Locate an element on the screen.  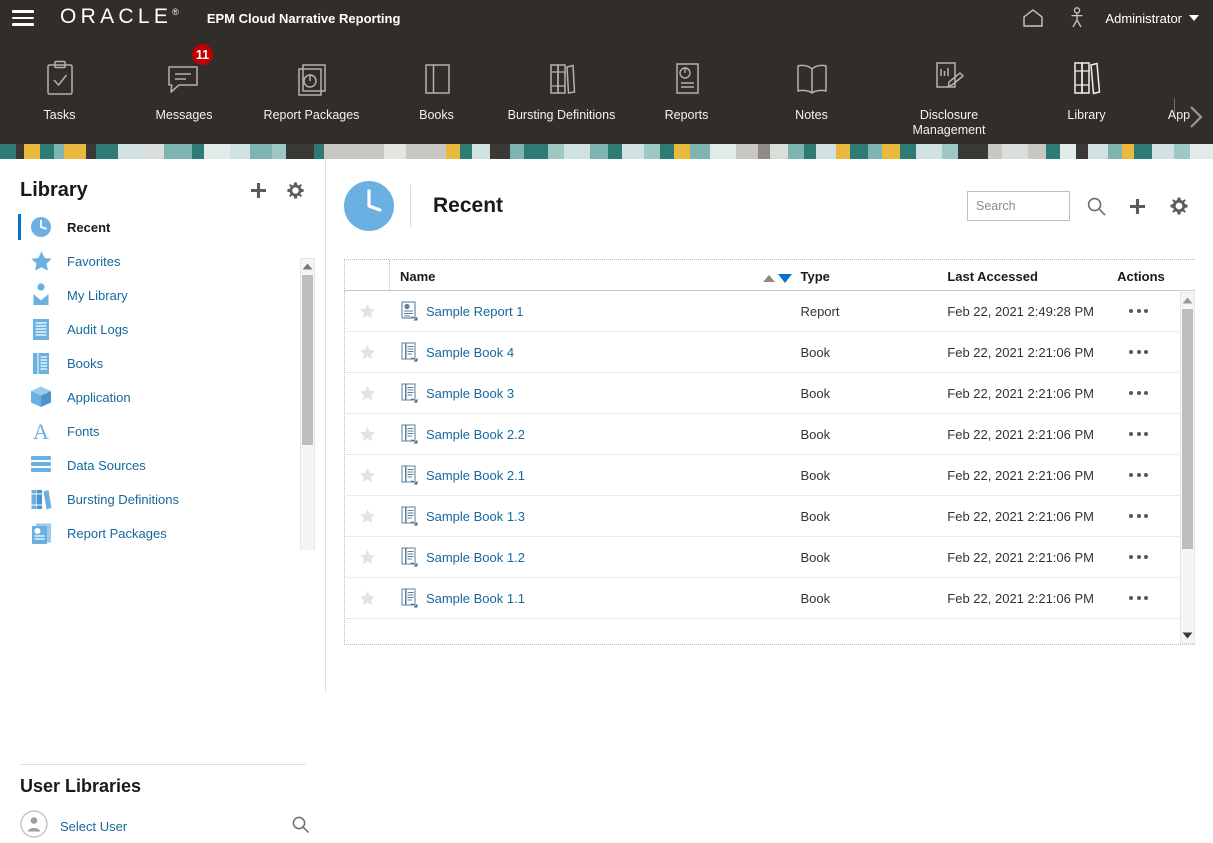
nav-item-tasks: Tasks is located at coordinates (59, 79).